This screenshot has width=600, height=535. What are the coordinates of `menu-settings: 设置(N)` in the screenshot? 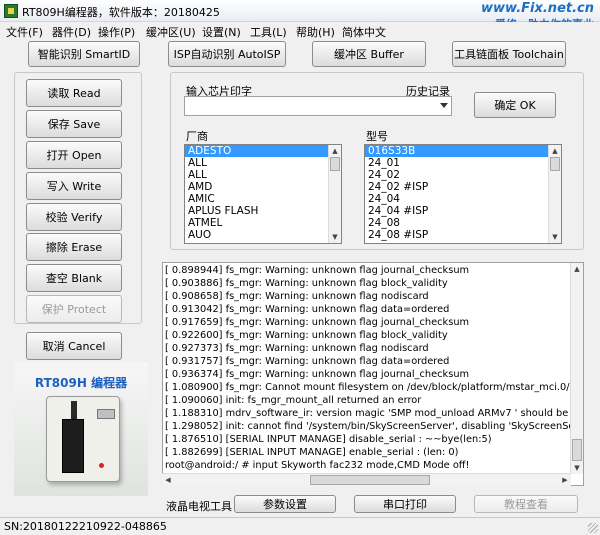 It's located at (221, 32).